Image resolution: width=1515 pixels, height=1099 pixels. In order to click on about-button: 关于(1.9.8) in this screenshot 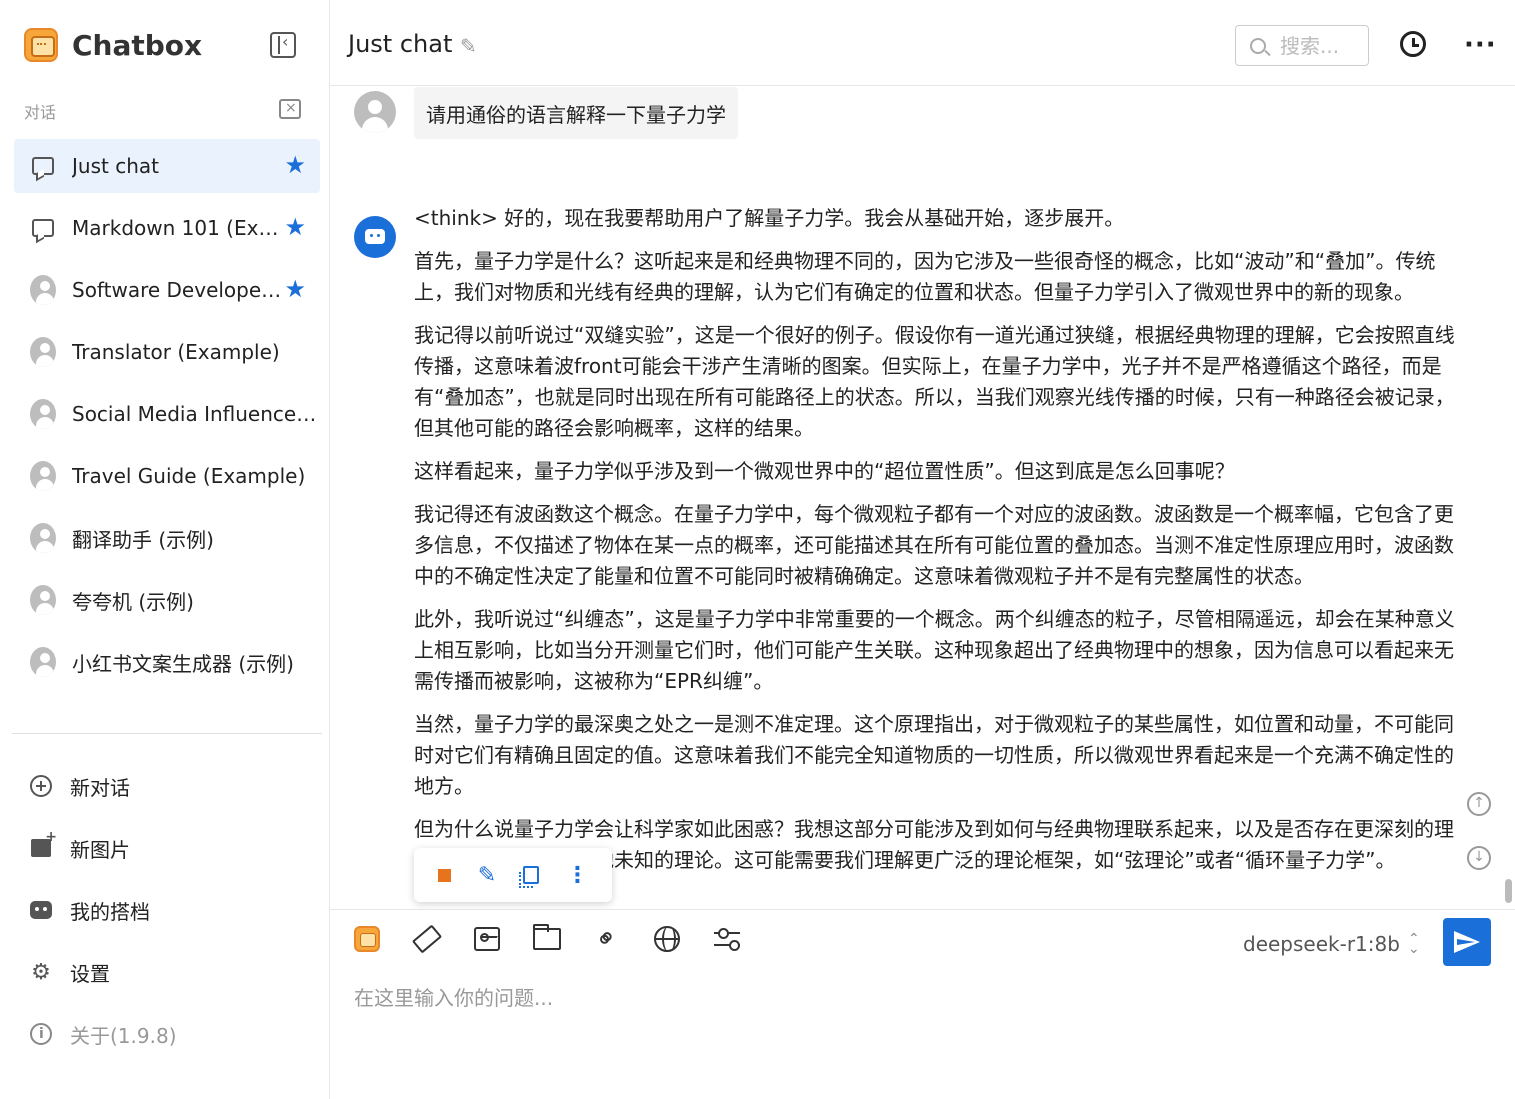, I will do `click(173, 1034)`.